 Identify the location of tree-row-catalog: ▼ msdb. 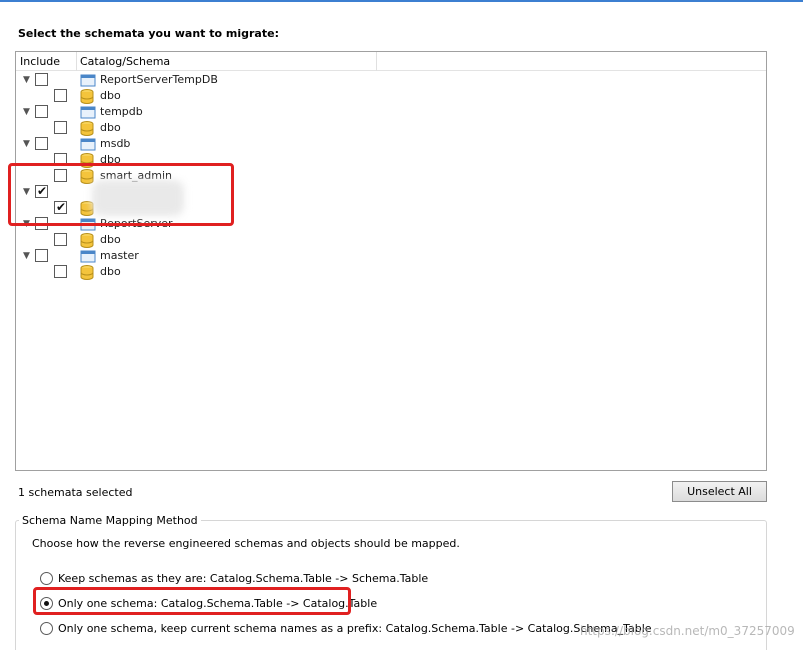
(391, 144).